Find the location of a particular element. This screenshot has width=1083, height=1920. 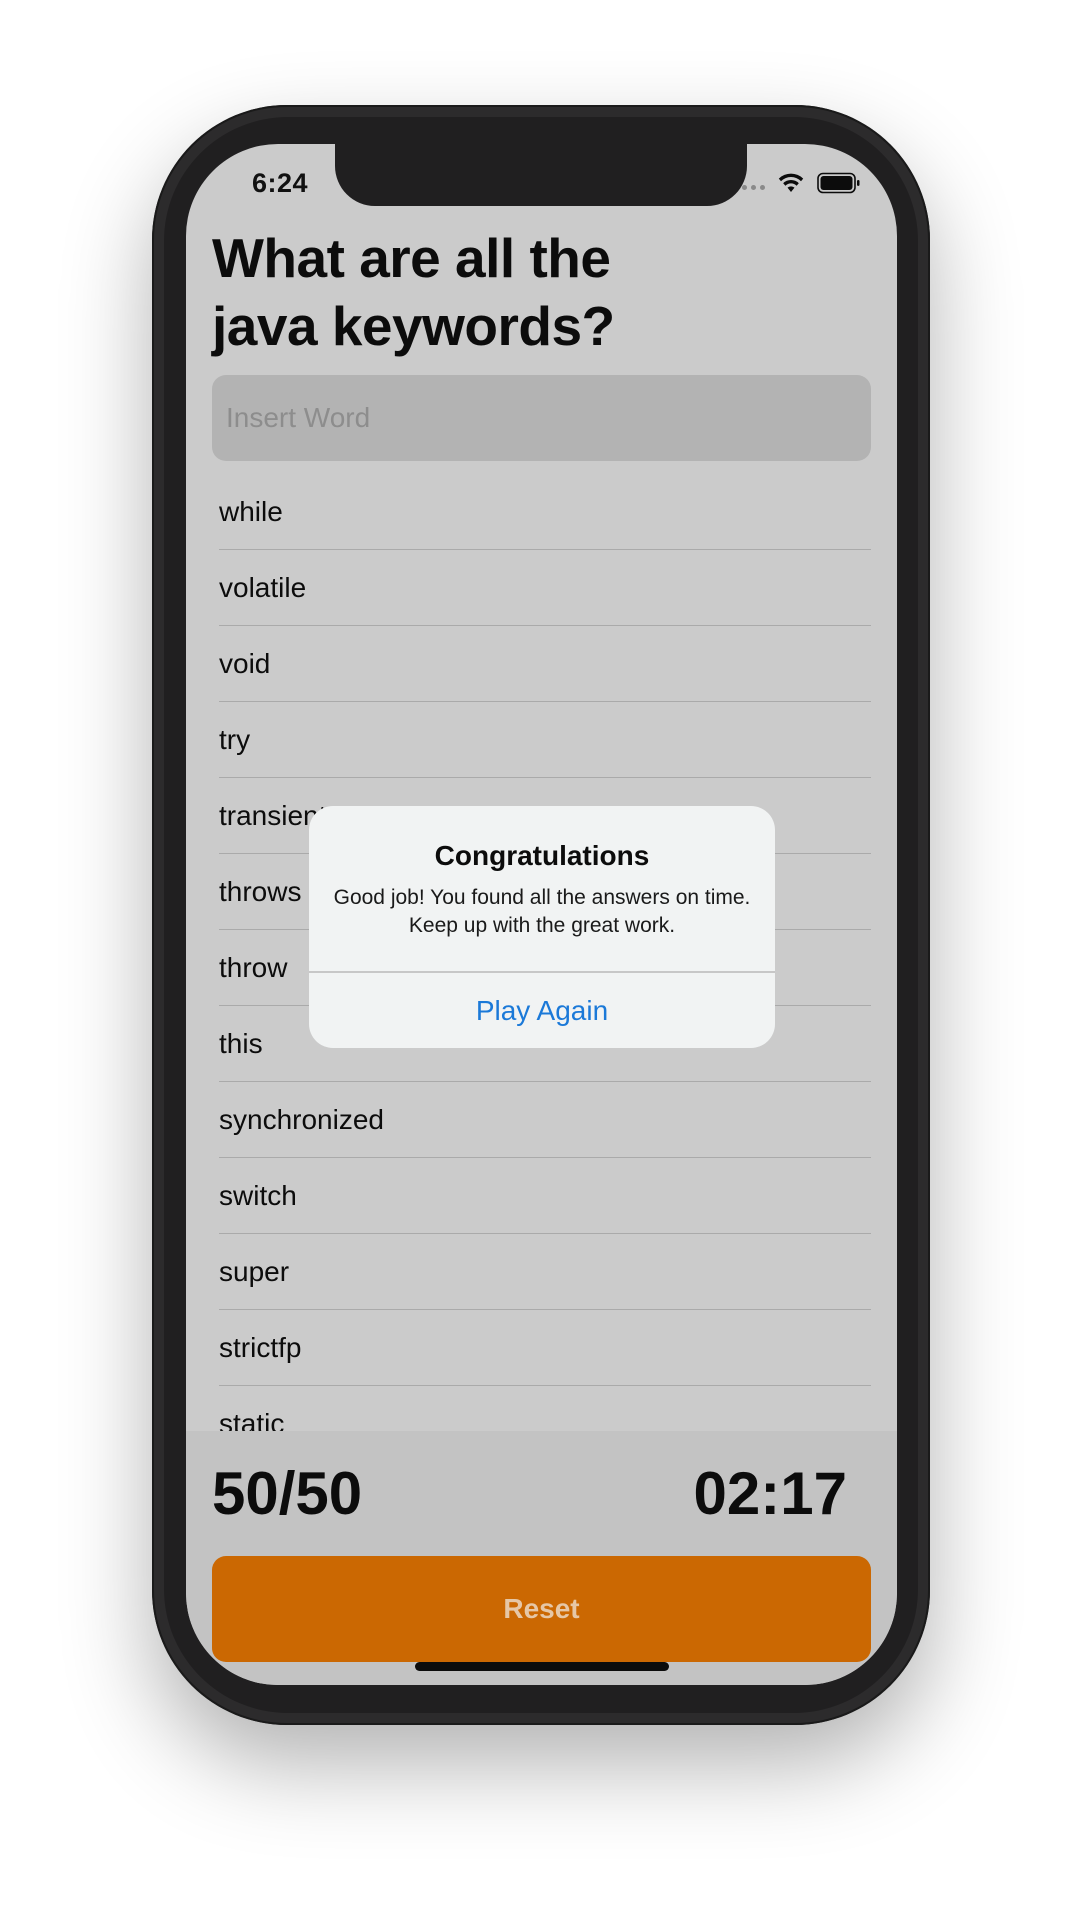

wifi-icon is located at coordinates (791, 182).